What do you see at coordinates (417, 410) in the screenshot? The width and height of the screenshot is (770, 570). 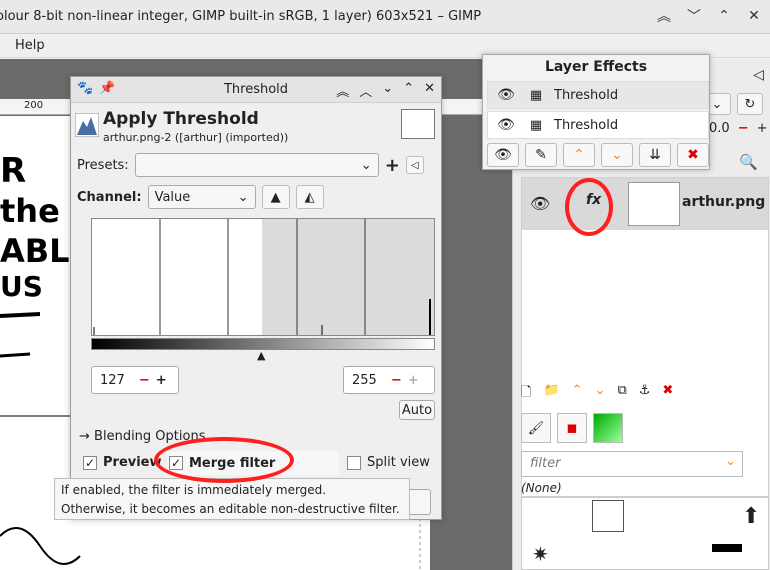 I see `auto-button: Auto` at bounding box center [417, 410].